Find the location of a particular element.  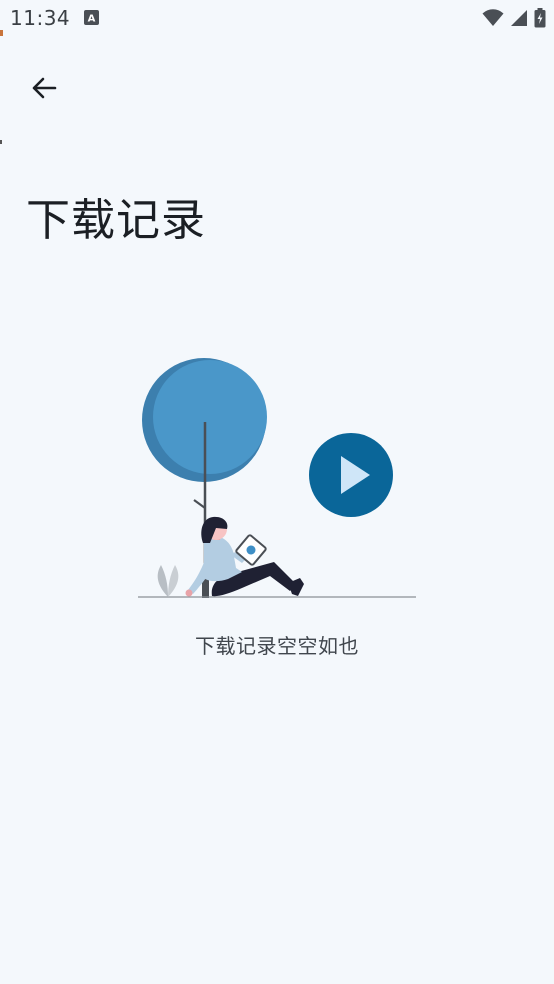

notification-letter: A is located at coordinates (92, 19).